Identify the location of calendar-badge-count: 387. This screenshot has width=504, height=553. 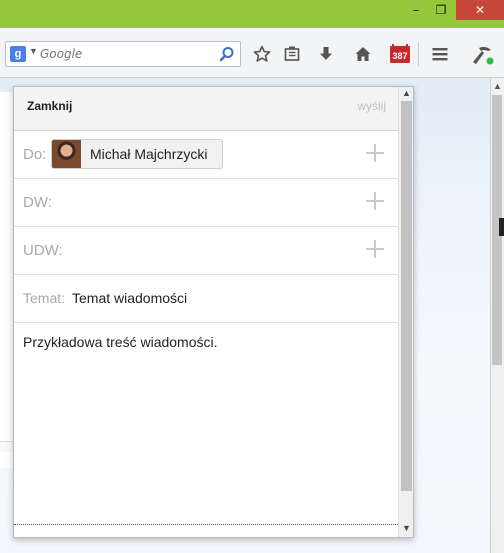
(399, 56).